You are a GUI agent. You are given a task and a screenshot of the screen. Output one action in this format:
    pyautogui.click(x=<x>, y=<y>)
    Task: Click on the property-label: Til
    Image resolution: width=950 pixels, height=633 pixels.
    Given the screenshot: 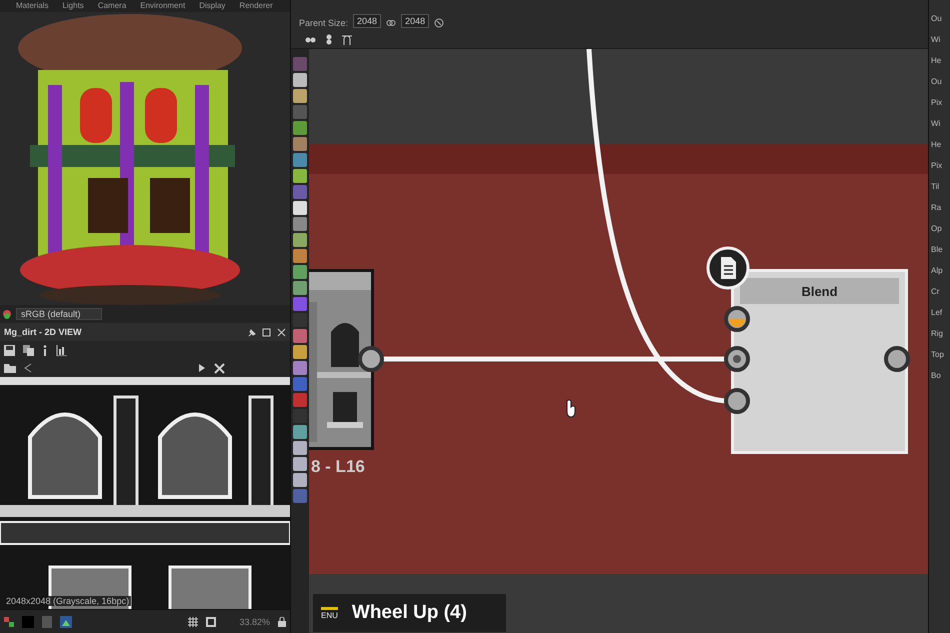 What is the action you would take?
    pyautogui.click(x=935, y=186)
    